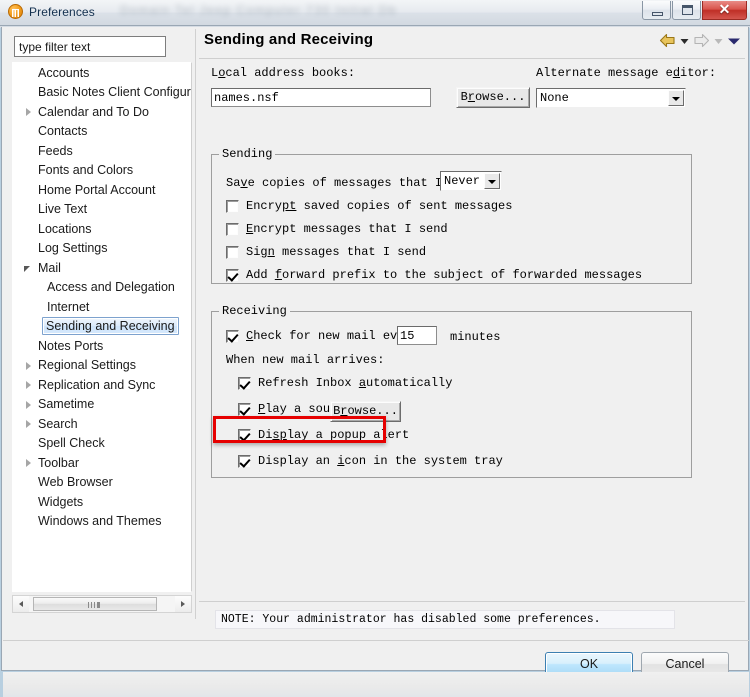 This screenshot has height=697, width=750. I want to click on receiving-play-a-sound-checkbox, so click(244, 409).